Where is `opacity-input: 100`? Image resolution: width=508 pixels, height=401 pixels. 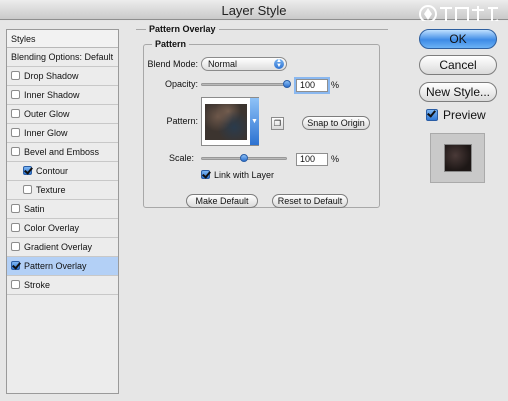
opacity-input: 100 is located at coordinates (312, 85).